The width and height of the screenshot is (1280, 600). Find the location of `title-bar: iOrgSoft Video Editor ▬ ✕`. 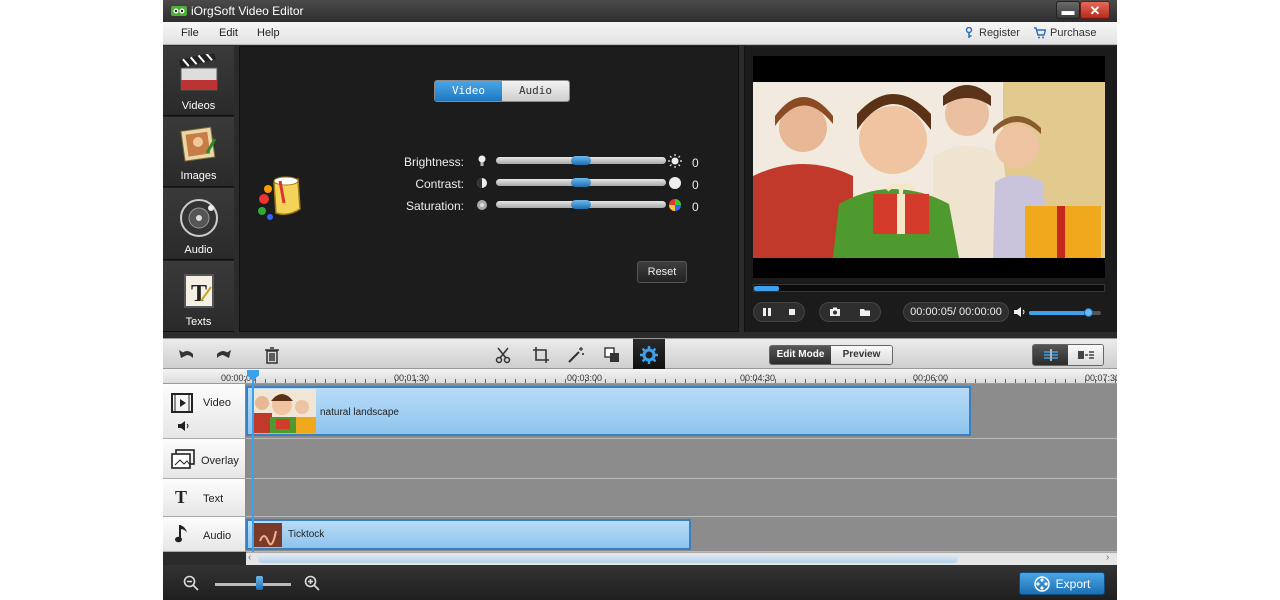

title-bar: iOrgSoft Video Editor ▬ ✕ is located at coordinates (640, 11).